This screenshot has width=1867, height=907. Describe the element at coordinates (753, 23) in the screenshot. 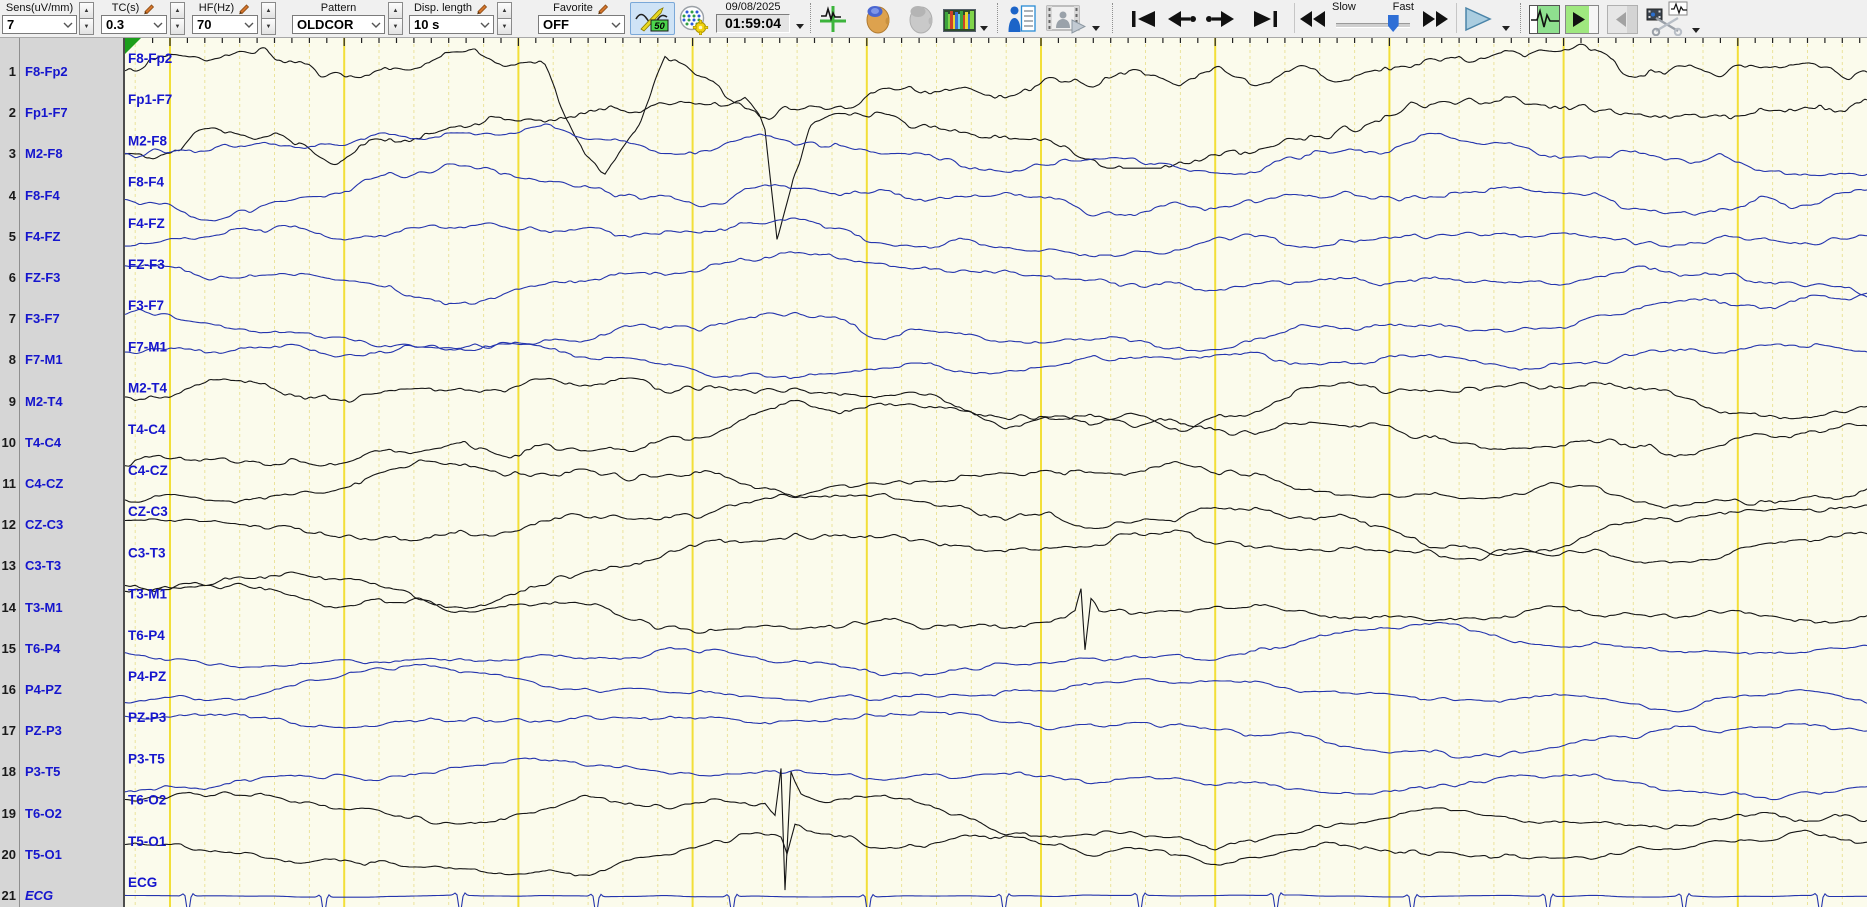

I see `time-display: 01:59:04` at that location.